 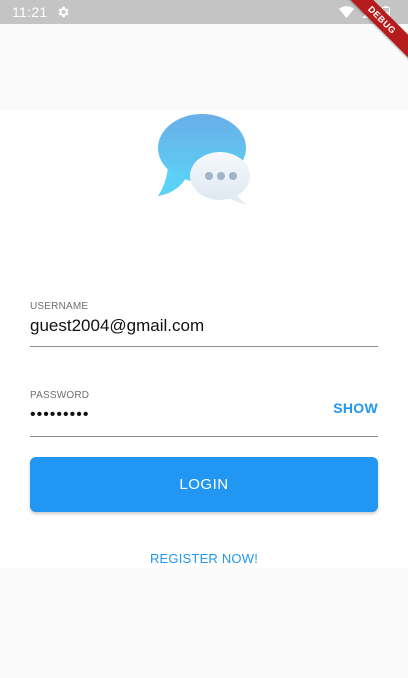 I want to click on password-field: PASSWORD ••••••••• SHOW, so click(x=204, y=418).